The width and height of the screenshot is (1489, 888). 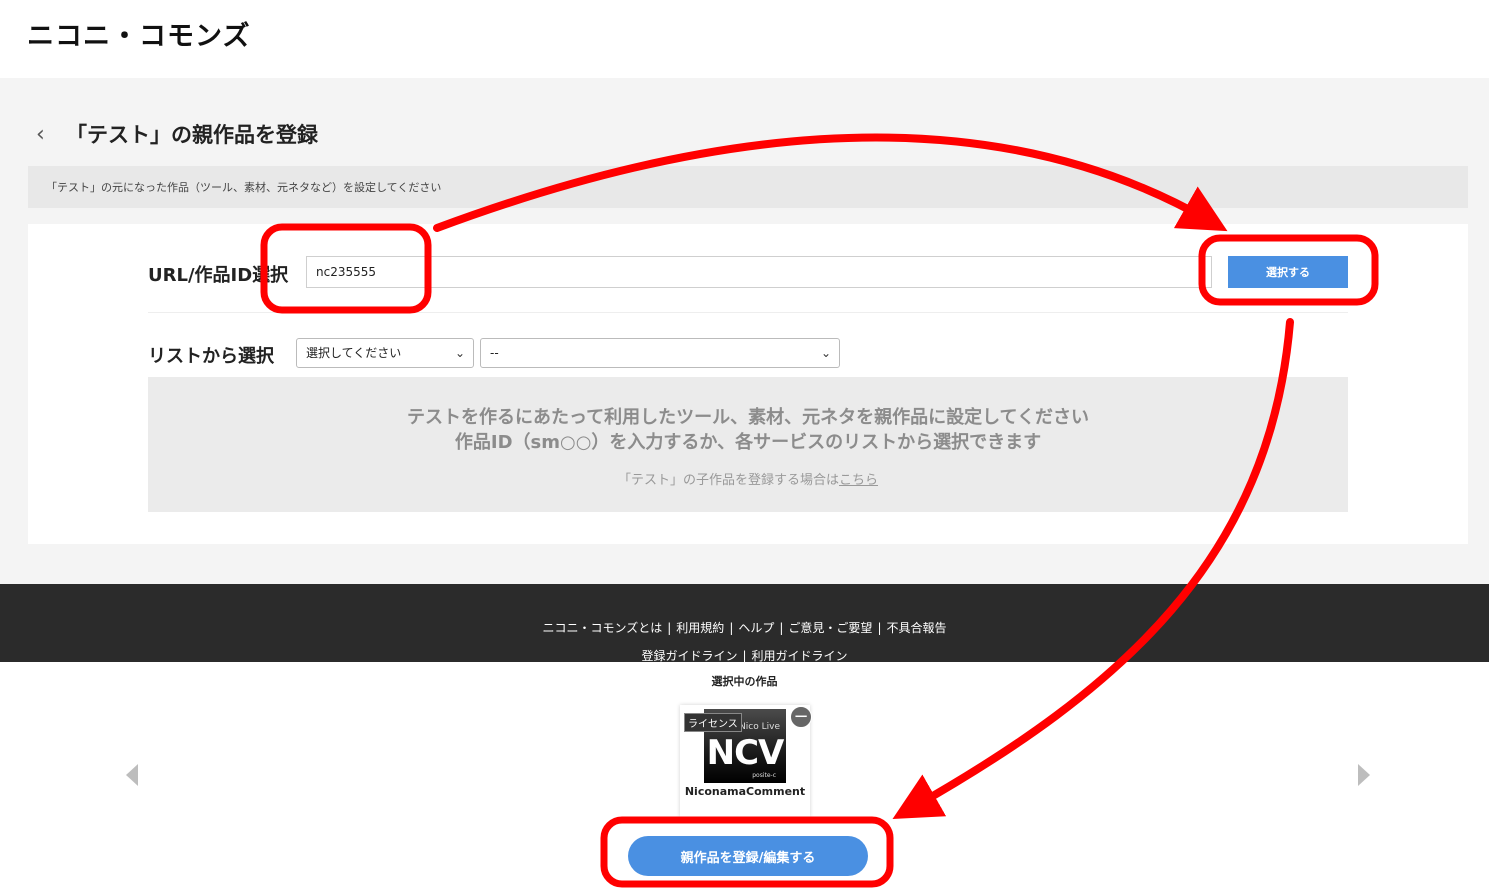 I want to click on list-dropdown-value: --, so click(x=494, y=353).